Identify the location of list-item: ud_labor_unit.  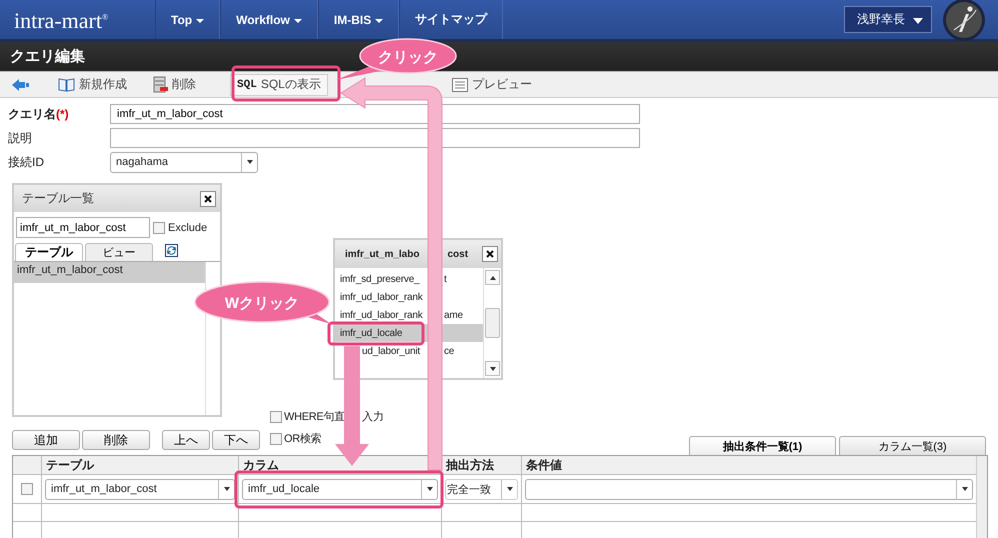
(394, 351).